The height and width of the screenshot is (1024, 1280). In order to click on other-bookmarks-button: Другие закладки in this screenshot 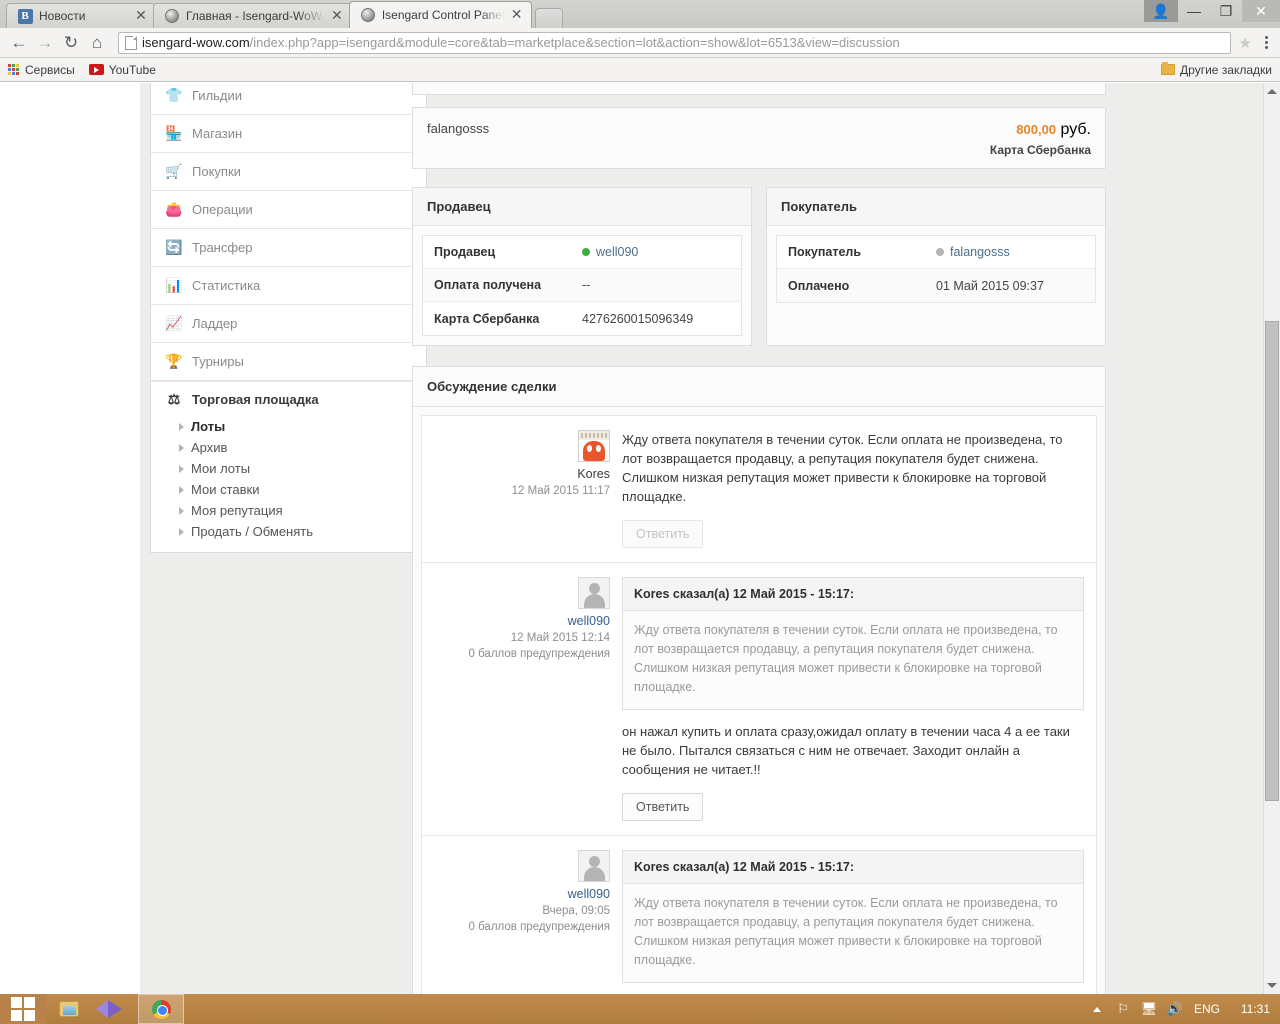, I will do `click(1216, 69)`.